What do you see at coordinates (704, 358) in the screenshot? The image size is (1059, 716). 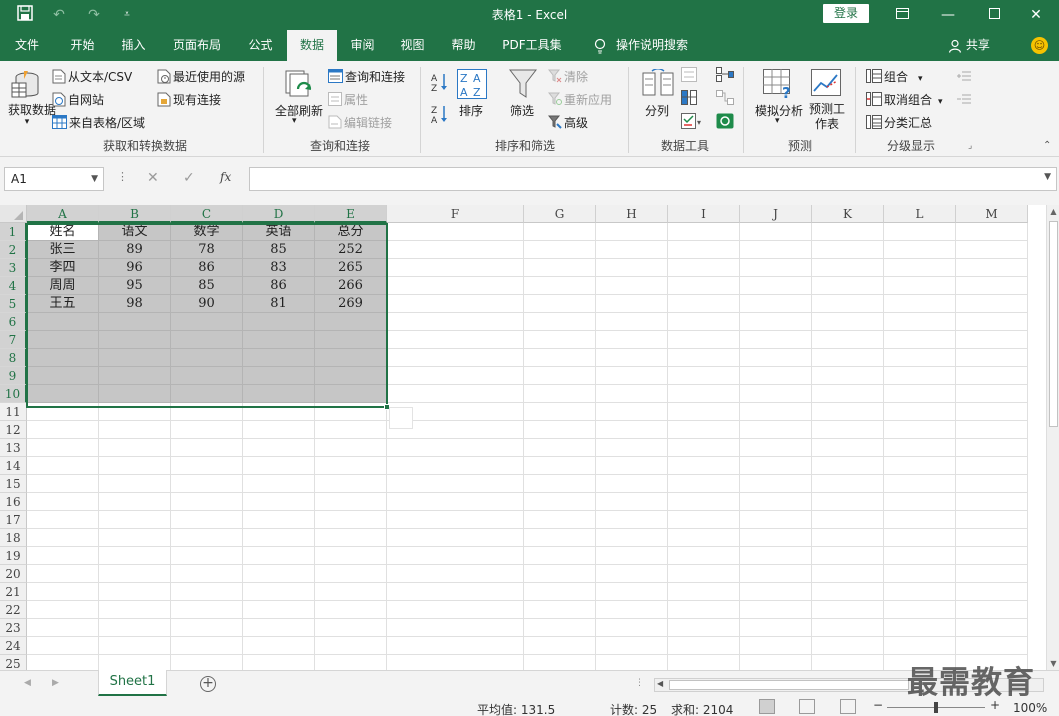 I see `cell-i8` at bounding box center [704, 358].